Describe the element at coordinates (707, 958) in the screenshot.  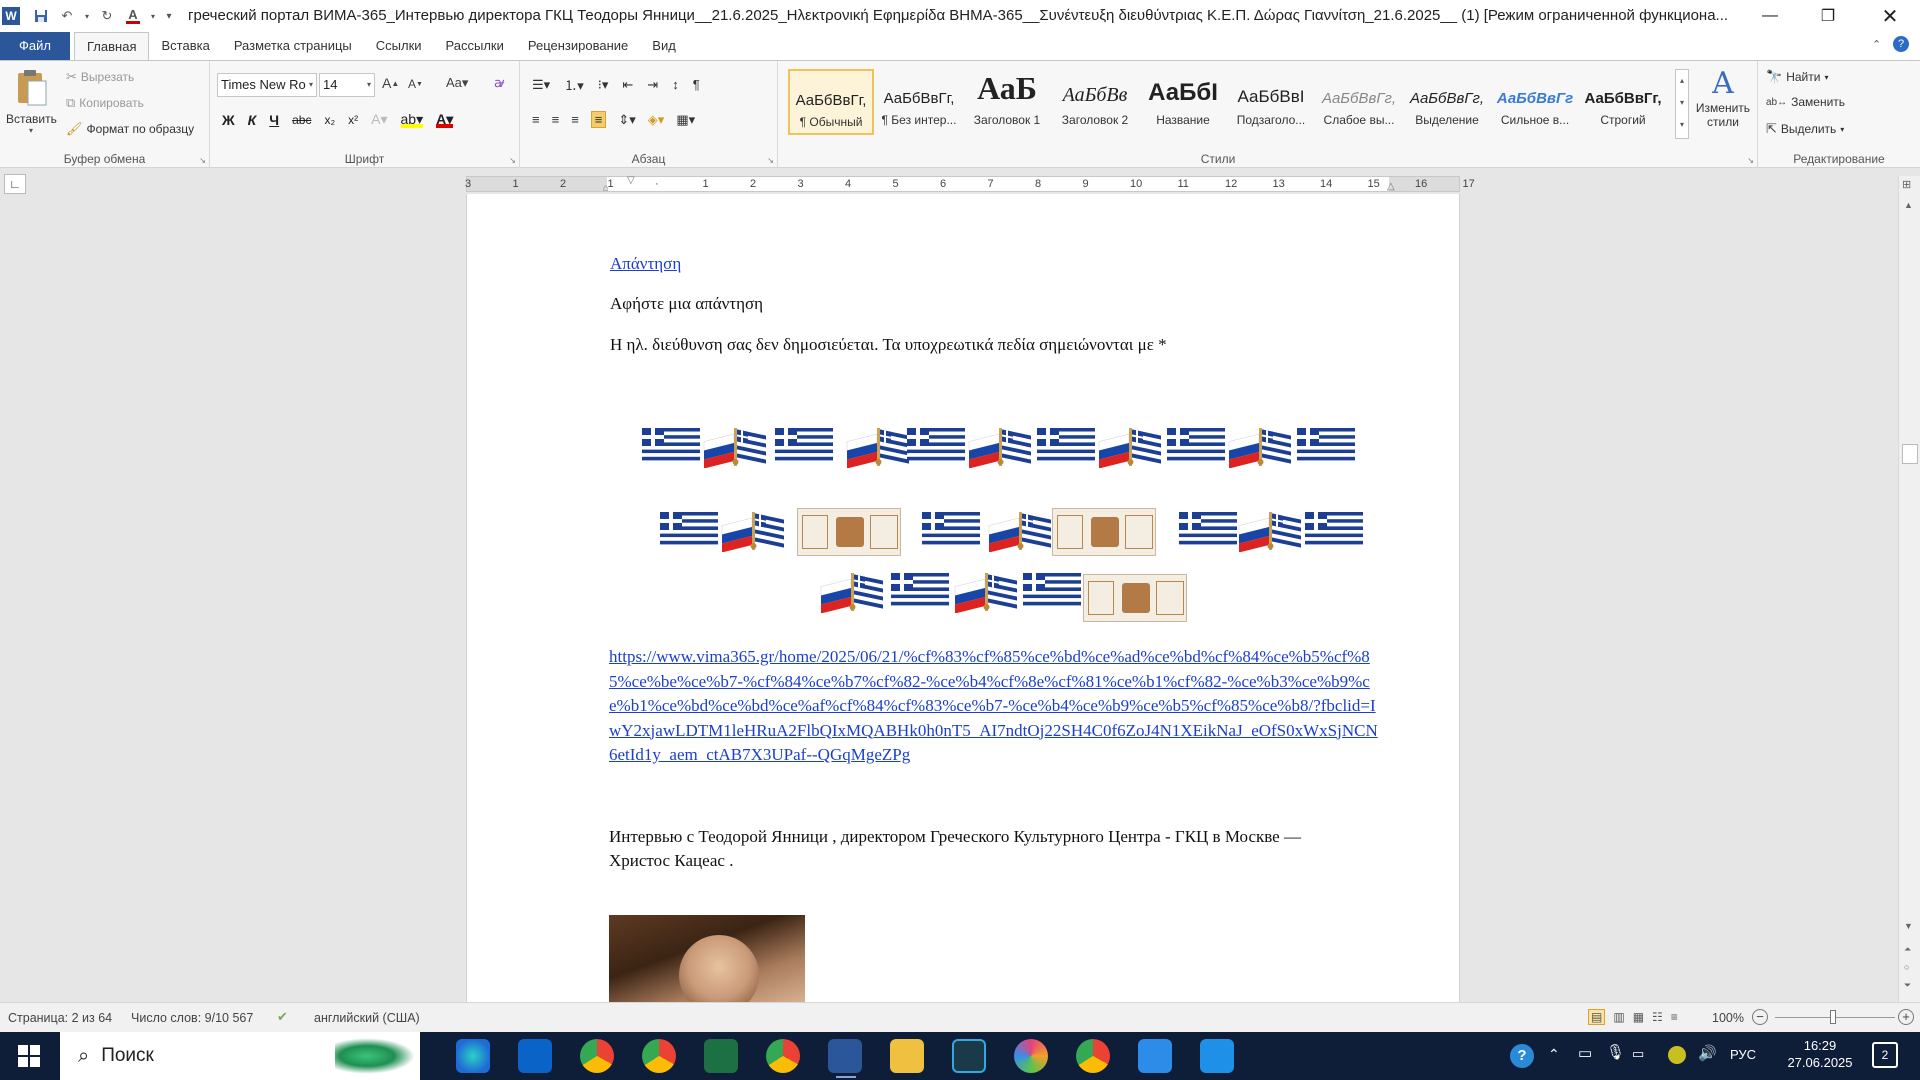
I see `portrait-photo` at that location.